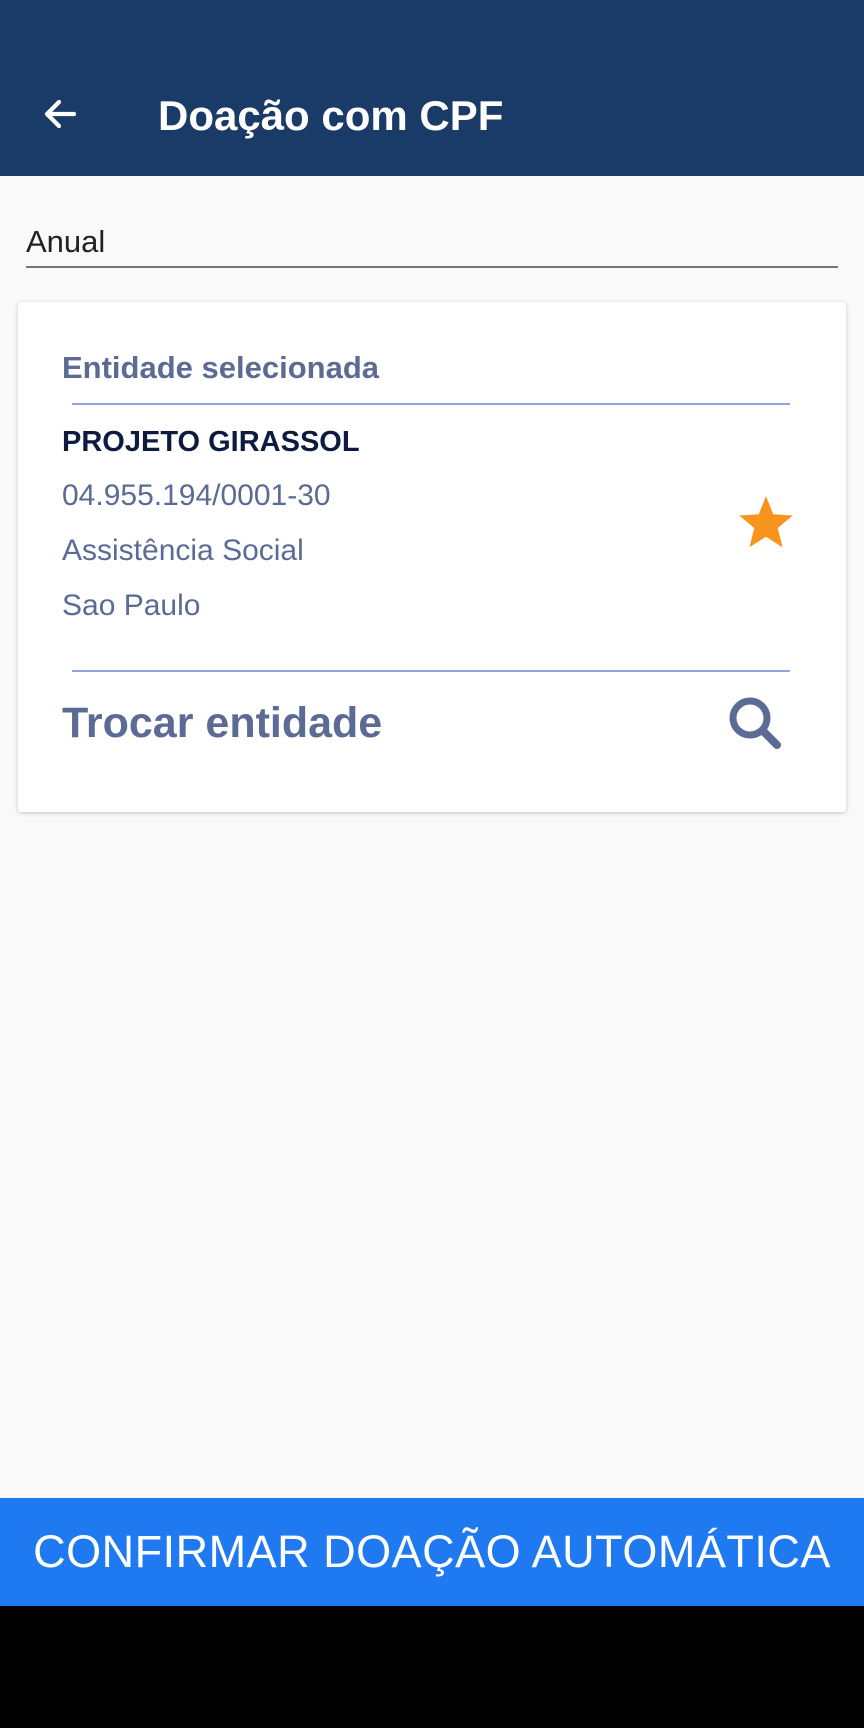 The width and height of the screenshot is (864, 1728). What do you see at coordinates (432, 1552) in the screenshot?
I see `confirm-automatic-donation-button: CONFIRMAR DOAÇÃO AUTOMÁTICA` at bounding box center [432, 1552].